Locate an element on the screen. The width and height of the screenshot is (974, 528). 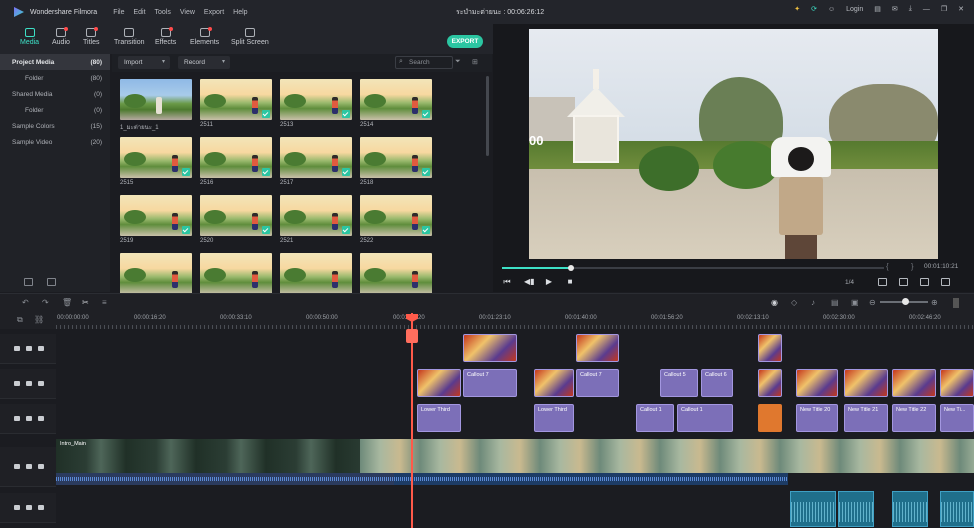
library-shared-folder: Folder (0) is located at coordinates (55, 110).